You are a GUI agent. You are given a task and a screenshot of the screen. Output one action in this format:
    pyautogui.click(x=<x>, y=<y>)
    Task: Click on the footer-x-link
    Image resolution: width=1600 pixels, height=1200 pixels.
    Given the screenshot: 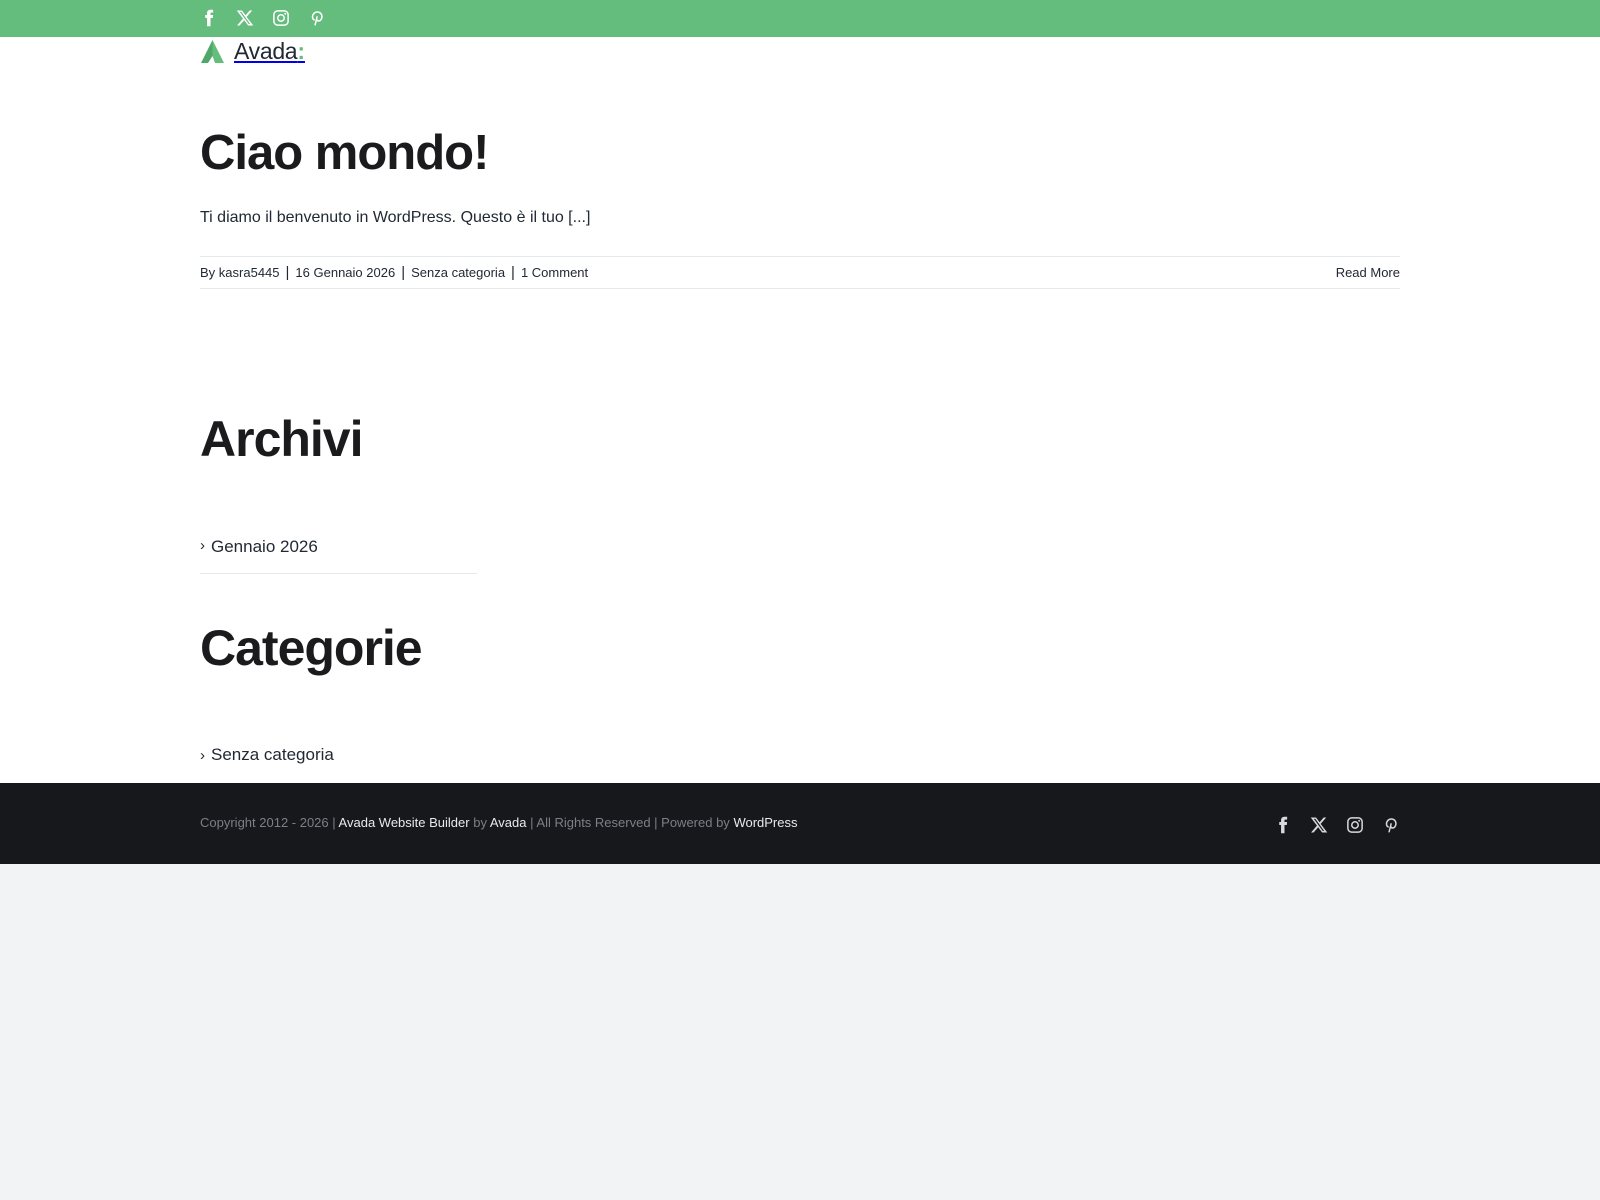 What is the action you would take?
    pyautogui.click(x=1319, y=825)
    